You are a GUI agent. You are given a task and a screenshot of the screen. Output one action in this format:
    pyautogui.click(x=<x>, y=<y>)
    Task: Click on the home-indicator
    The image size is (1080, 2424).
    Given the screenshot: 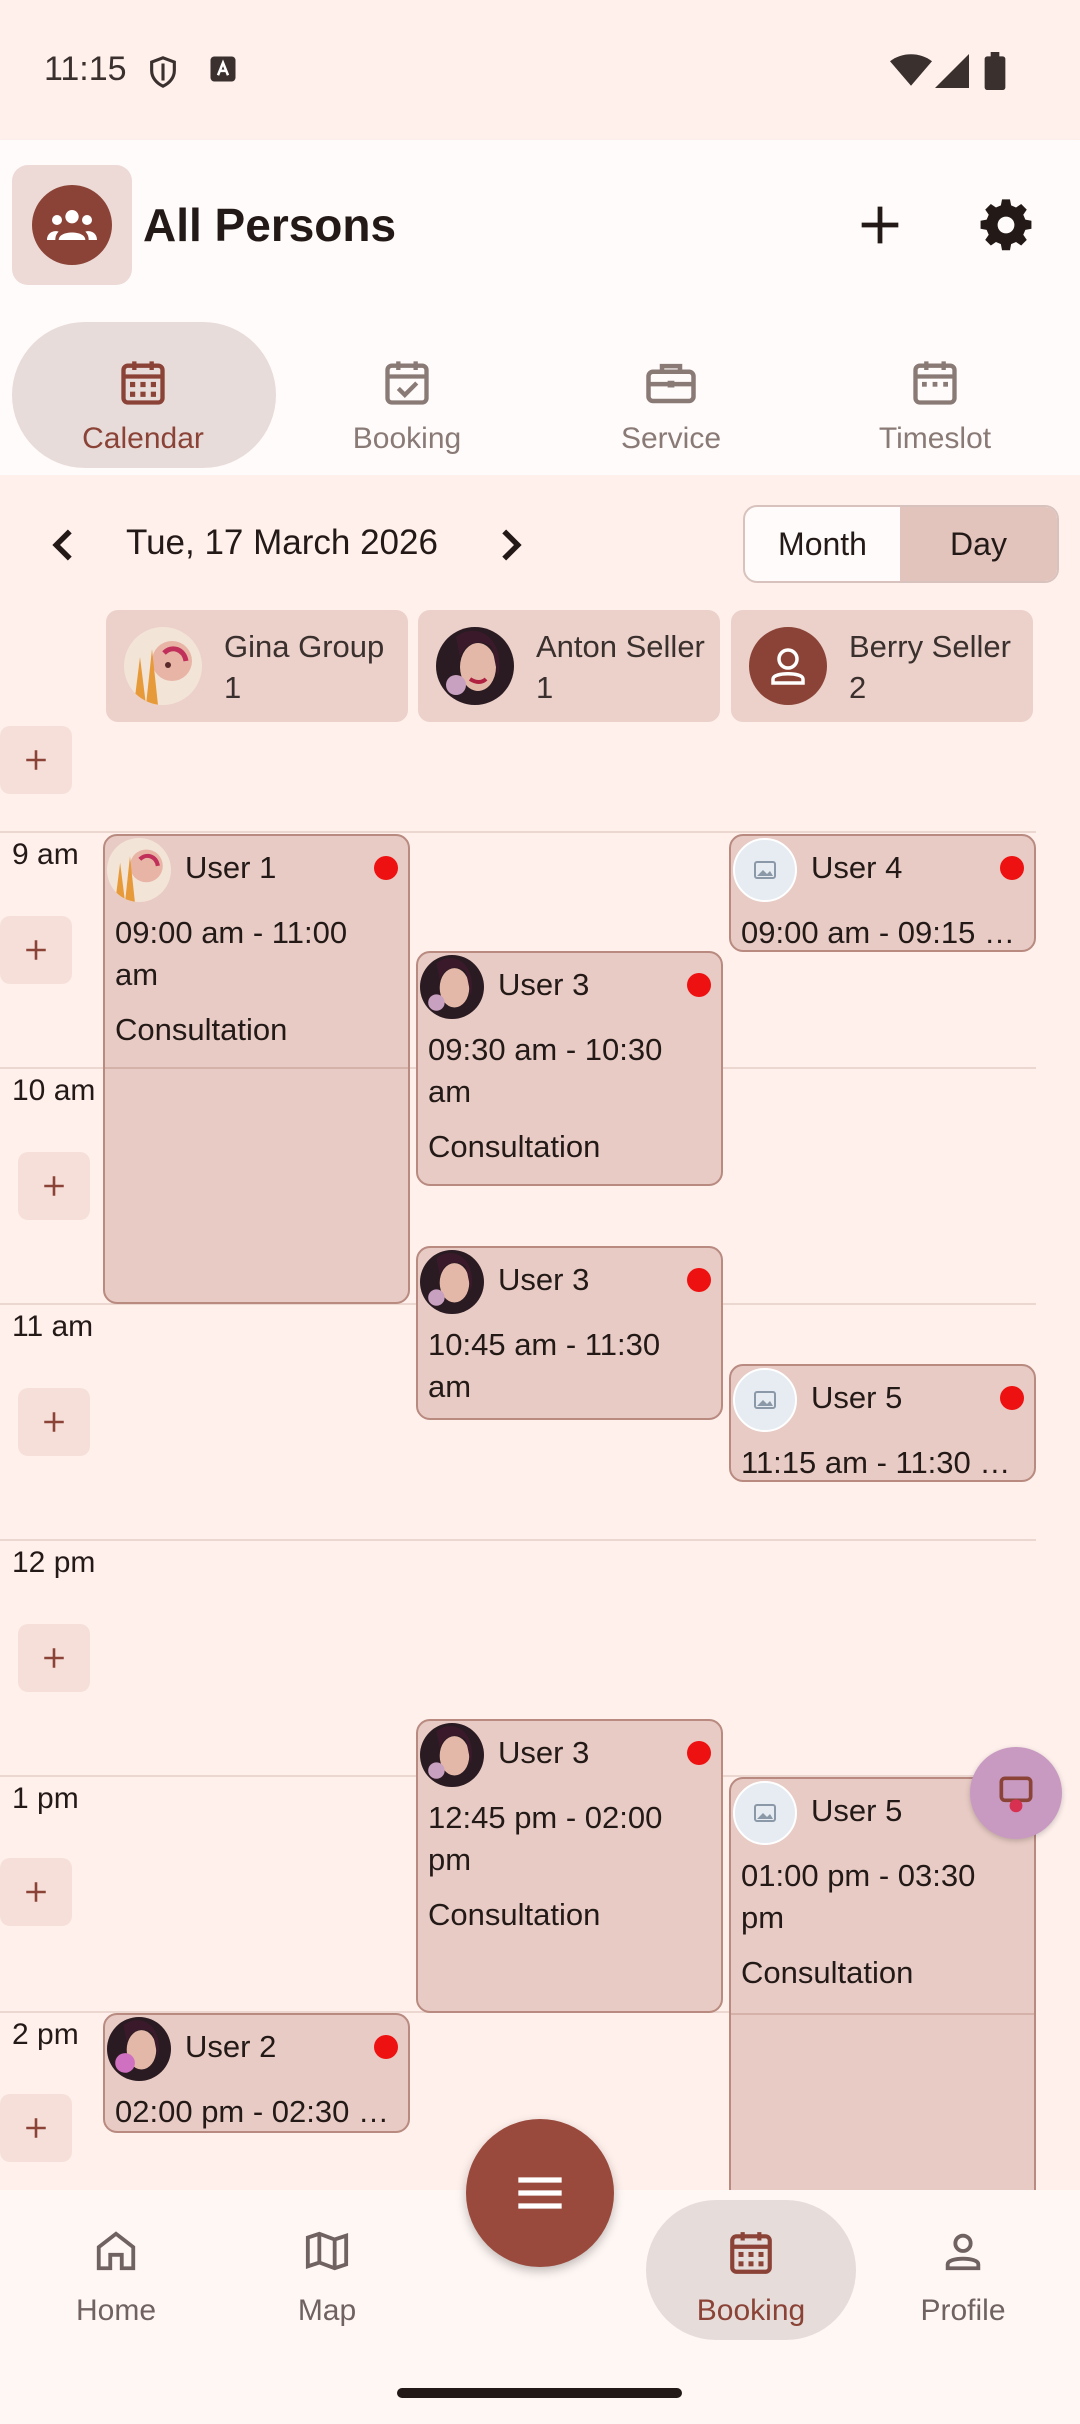 What is the action you would take?
    pyautogui.click(x=539, y=2393)
    